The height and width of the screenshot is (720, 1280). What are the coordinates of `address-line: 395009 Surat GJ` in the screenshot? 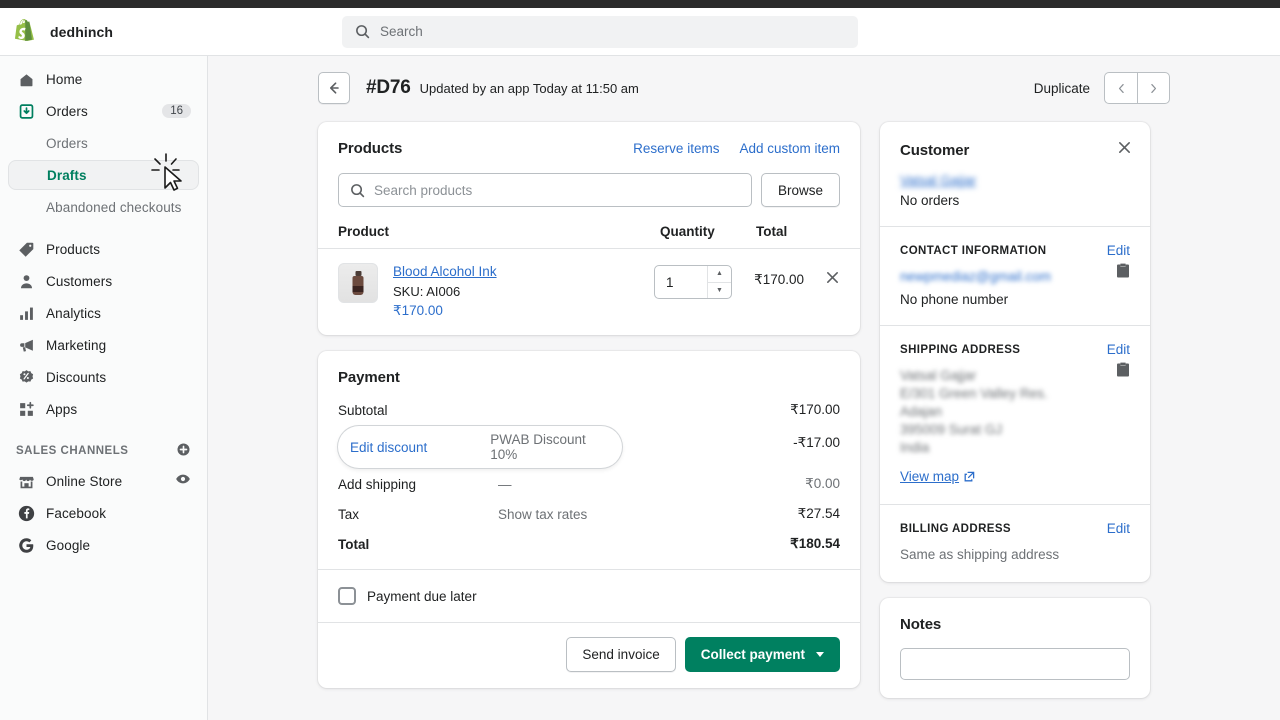 It's located at (951, 429).